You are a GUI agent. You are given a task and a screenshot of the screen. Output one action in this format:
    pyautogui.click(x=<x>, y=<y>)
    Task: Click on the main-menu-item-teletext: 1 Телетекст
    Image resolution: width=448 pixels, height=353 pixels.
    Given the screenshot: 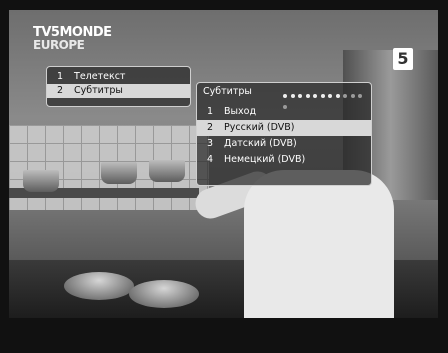 What is the action you would take?
    pyautogui.click(x=118, y=77)
    